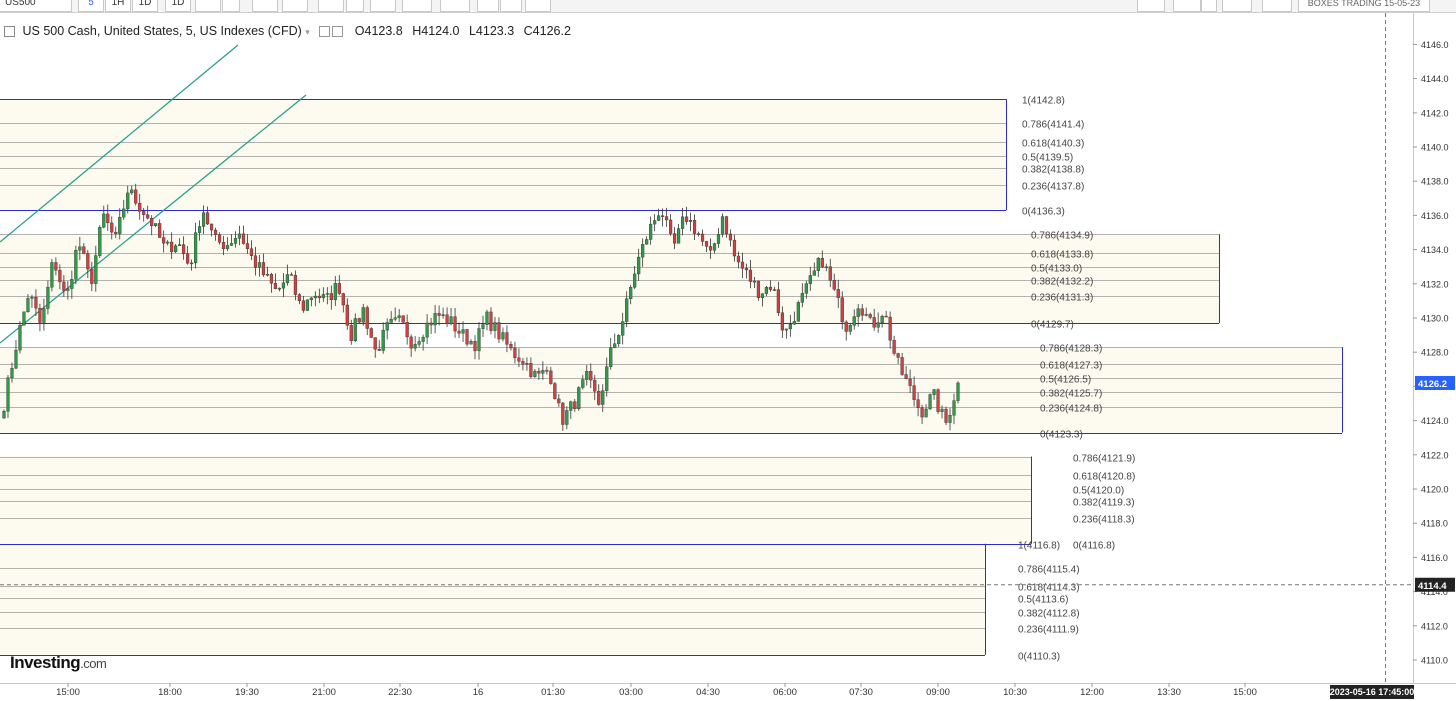 The image size is (1456, 701). I want to click on legend-settings-icon, so click(338, 32).